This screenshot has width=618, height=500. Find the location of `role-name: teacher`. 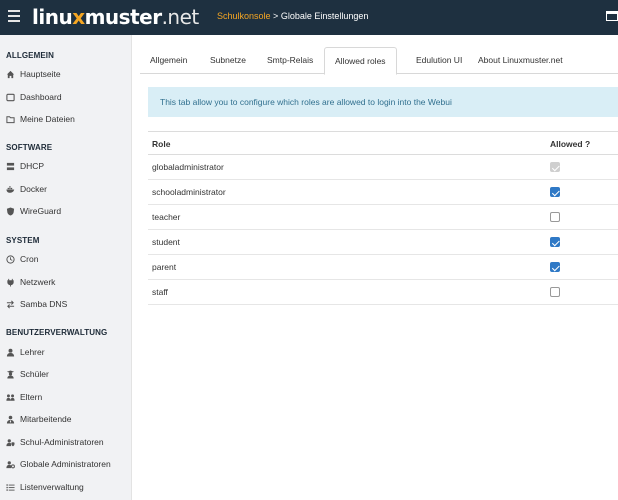

role-name: teacher is located at coordinates (166, 217).